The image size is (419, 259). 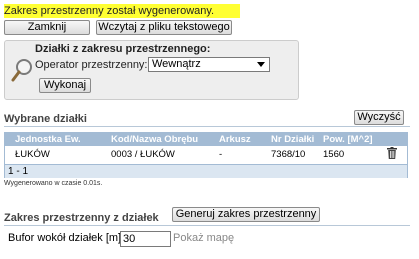 I want to click on execute-button: Wykonaj, so click(x=65, y=85).